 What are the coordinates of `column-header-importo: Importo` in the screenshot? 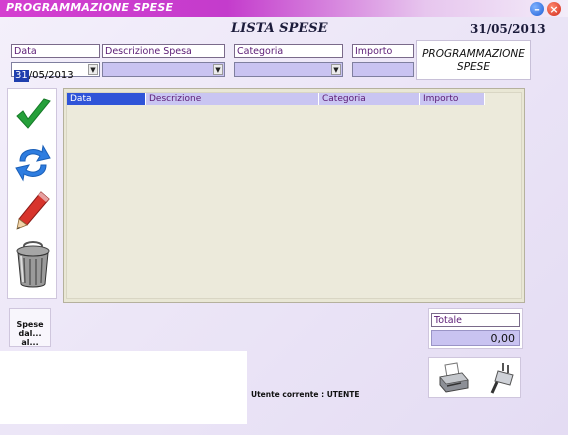 It's located at (452, 99).